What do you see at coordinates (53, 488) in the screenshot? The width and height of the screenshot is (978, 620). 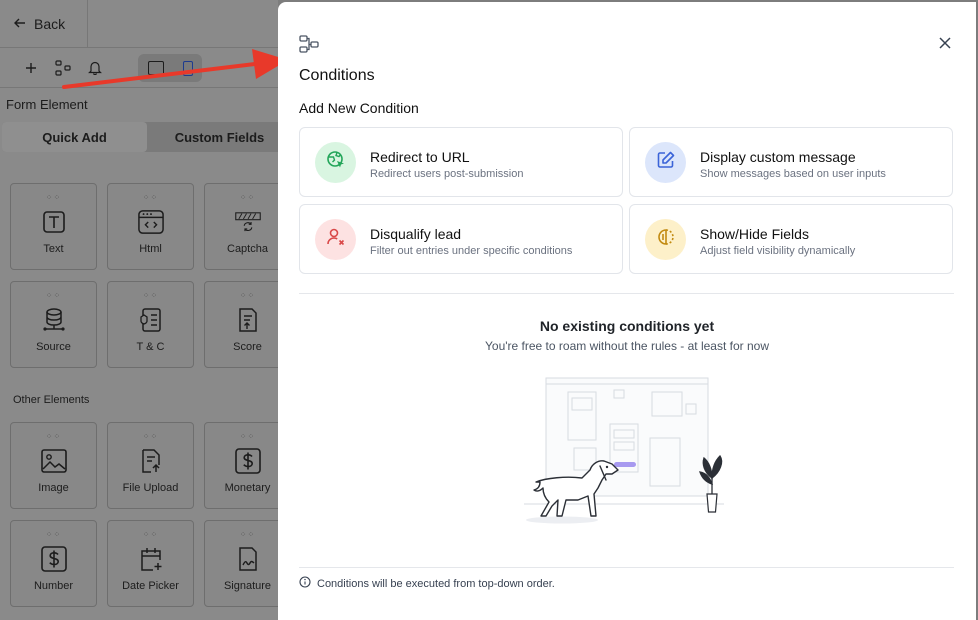 I see `element-tile-label: Image` at bounding box center [53, 488].